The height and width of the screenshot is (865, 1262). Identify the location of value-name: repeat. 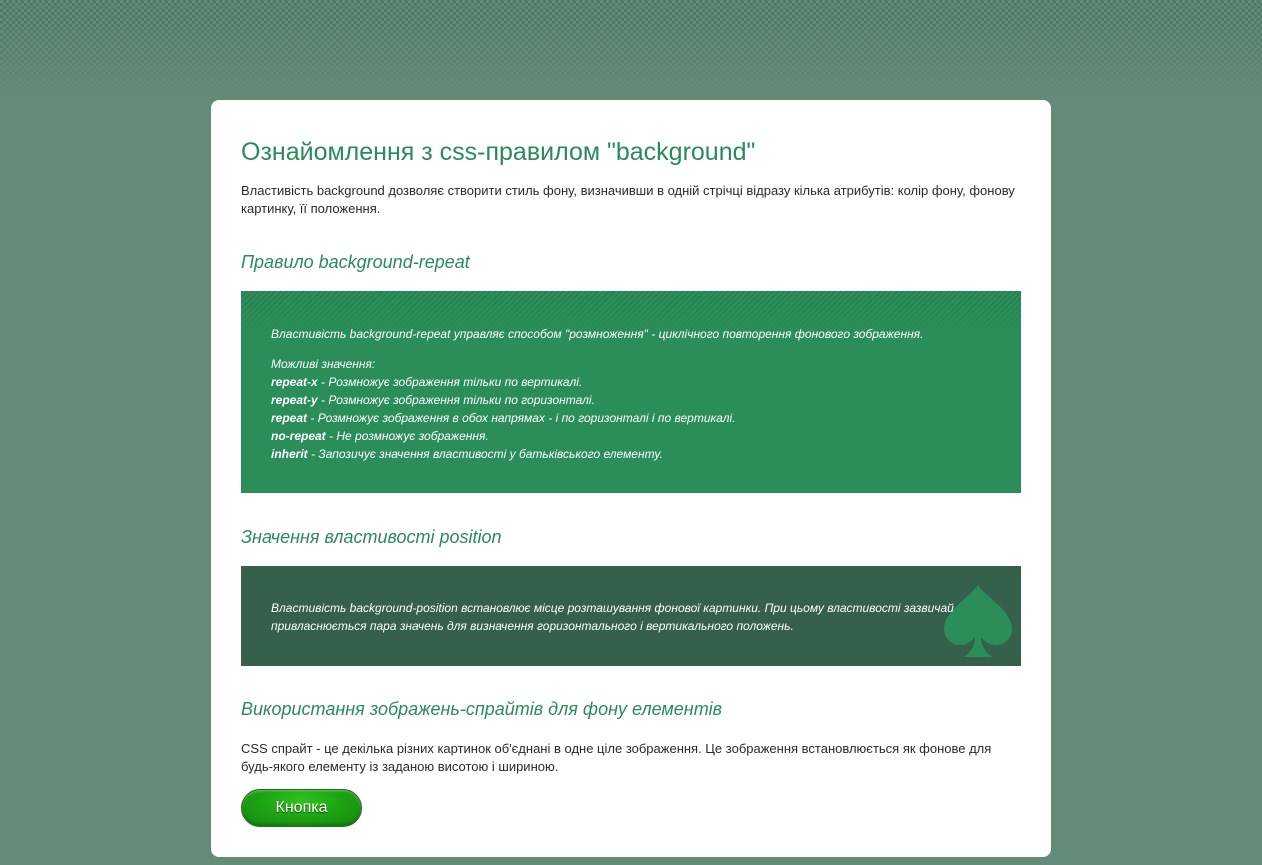
(289, 418).